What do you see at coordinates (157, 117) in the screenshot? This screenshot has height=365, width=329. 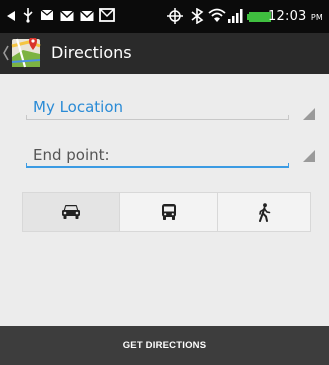 I see `start-field-underline` at bounding box center [157, 117].